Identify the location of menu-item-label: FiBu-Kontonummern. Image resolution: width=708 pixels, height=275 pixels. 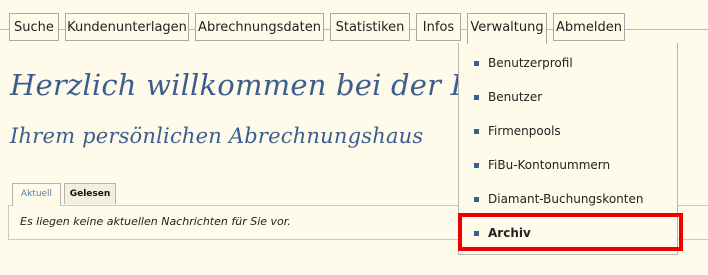
(549, 165).